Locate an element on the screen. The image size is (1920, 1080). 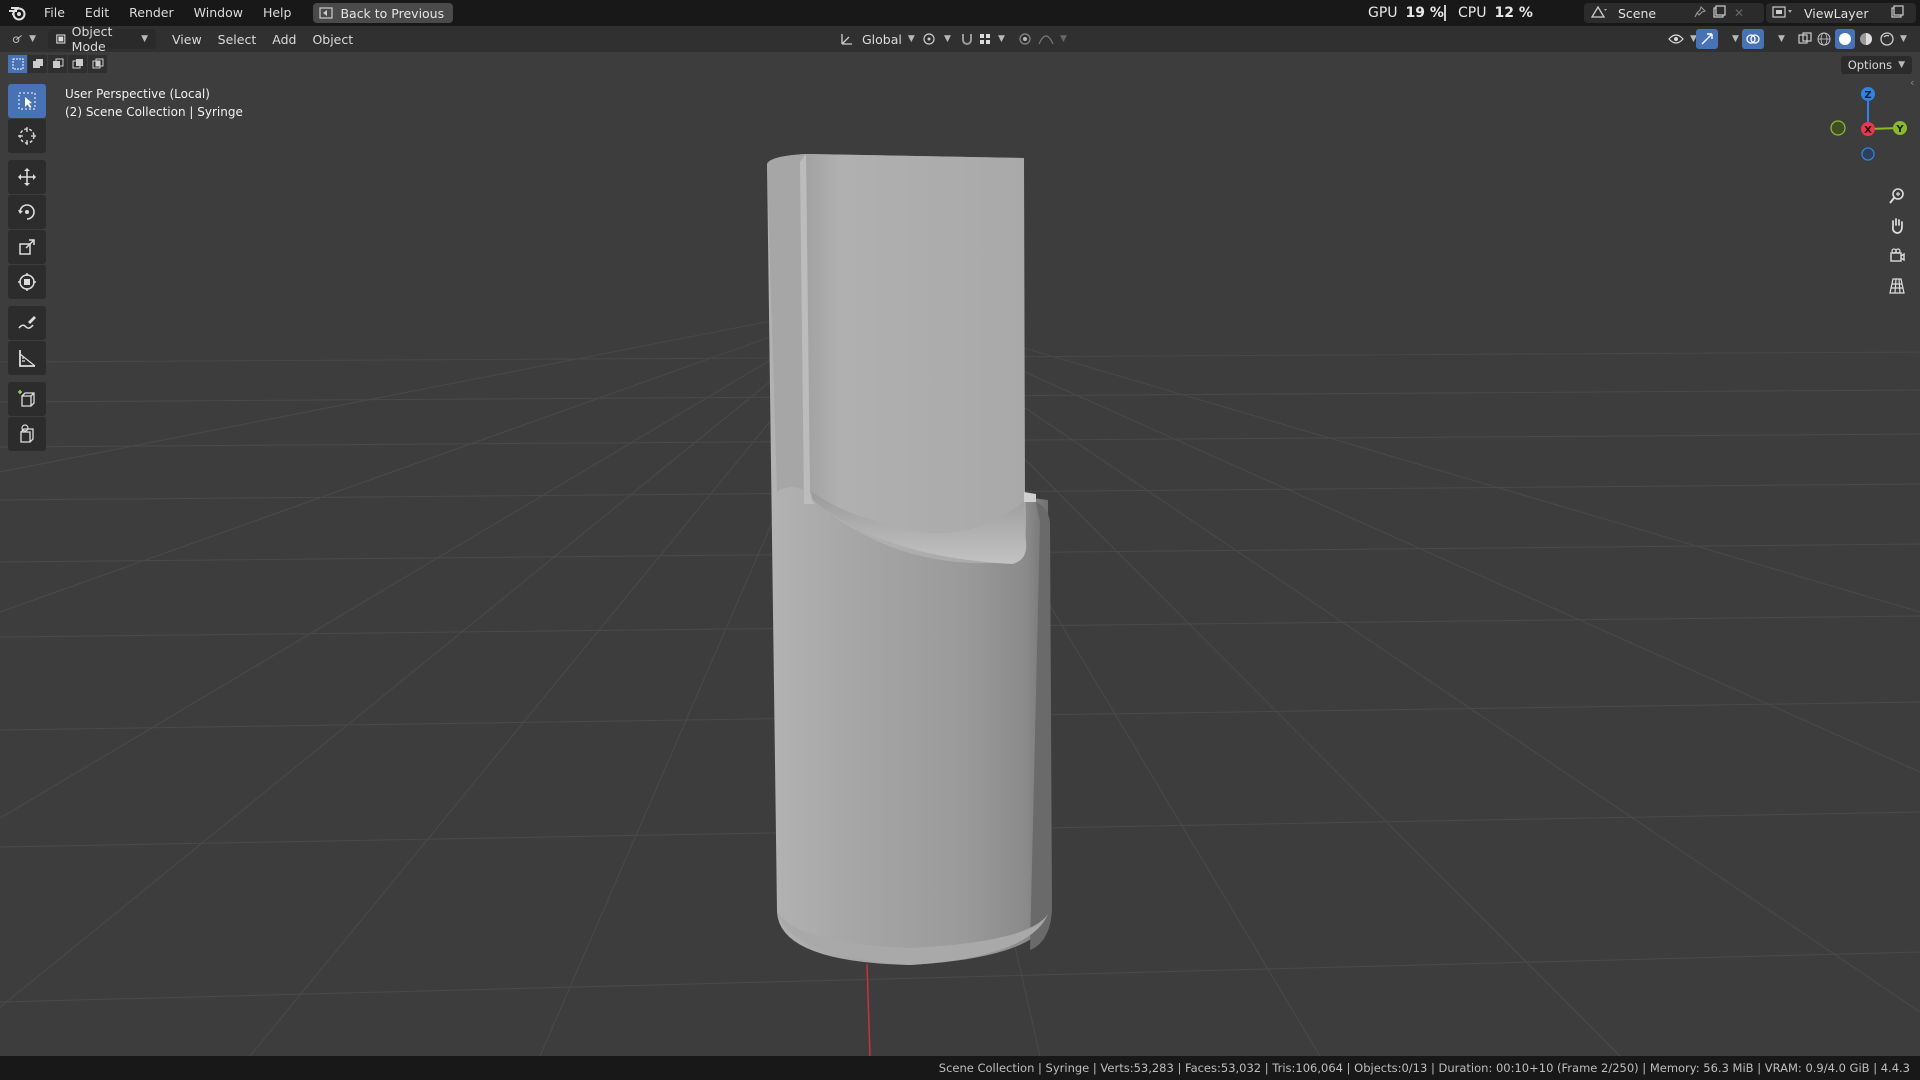
menu-window: Window is located at coordinates (218, 13).